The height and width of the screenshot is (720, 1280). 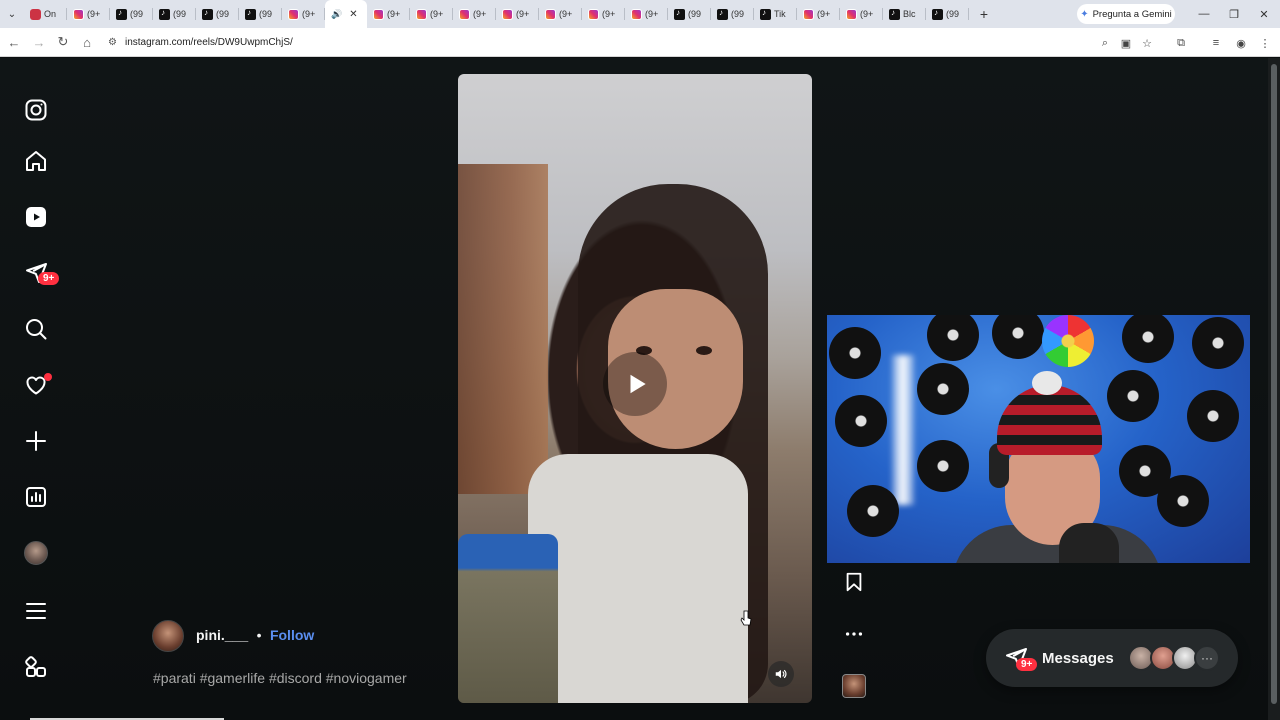 I want to click on tab: On, so click(x=45, y=14).